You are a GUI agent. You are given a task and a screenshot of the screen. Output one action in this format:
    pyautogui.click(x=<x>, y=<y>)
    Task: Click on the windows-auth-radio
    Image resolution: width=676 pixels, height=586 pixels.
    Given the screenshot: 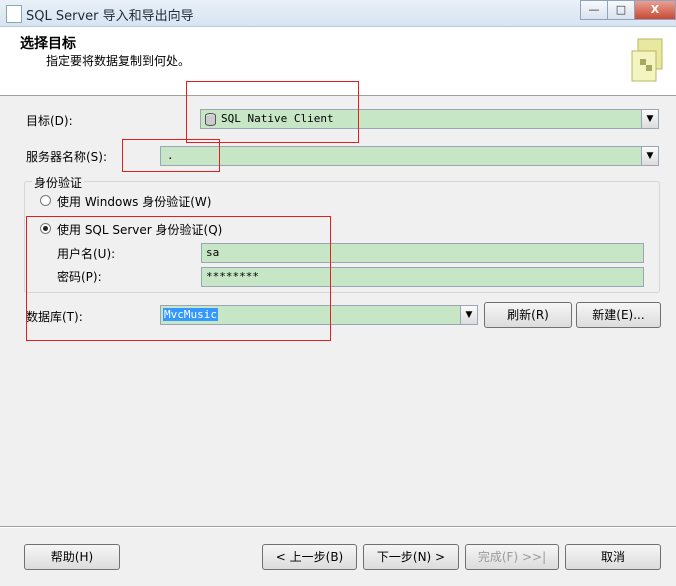 What is the action you would take?
    pyautogui.click(x=45, y=200)
    